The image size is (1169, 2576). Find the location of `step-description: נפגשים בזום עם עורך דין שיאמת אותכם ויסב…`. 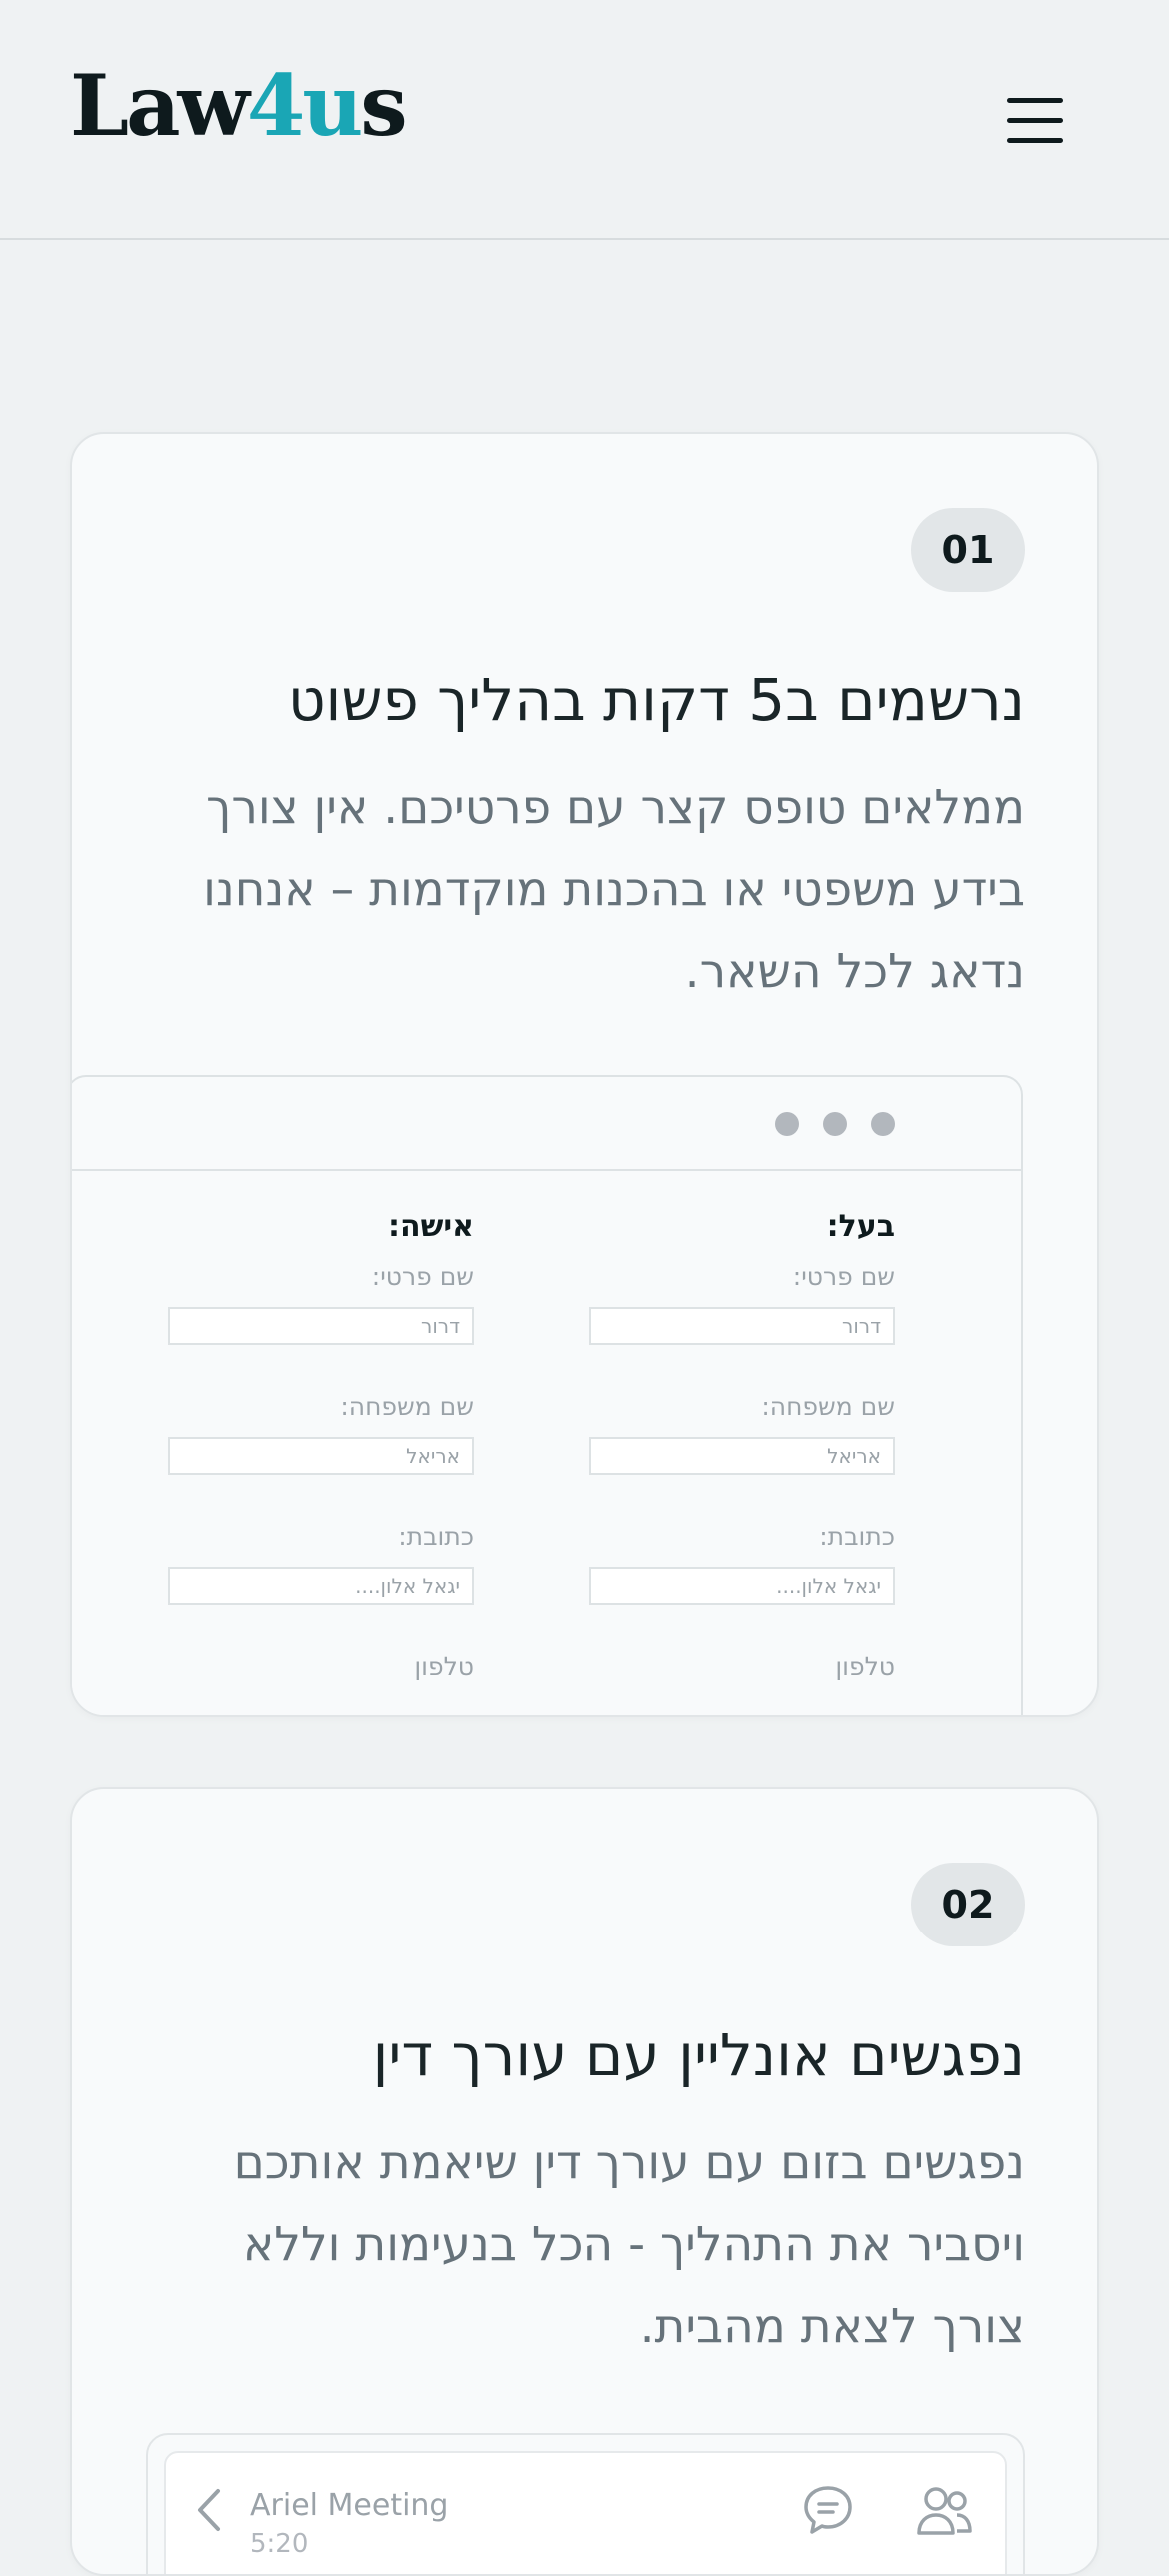

step-description: נפגשים בזום עם עורך דין שיאמת אותכם ויסב… is located at coordinates (629, 2244).